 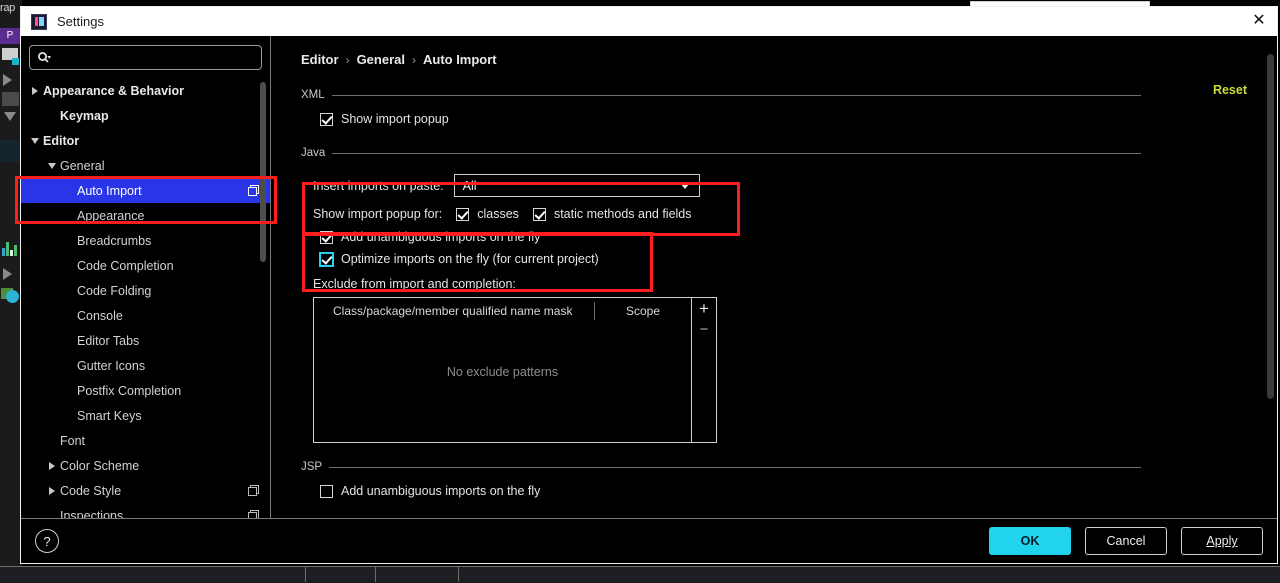 I want to click on sidebar-item-postfix-completion: Postfix Completion, so click(x=145, y=390).